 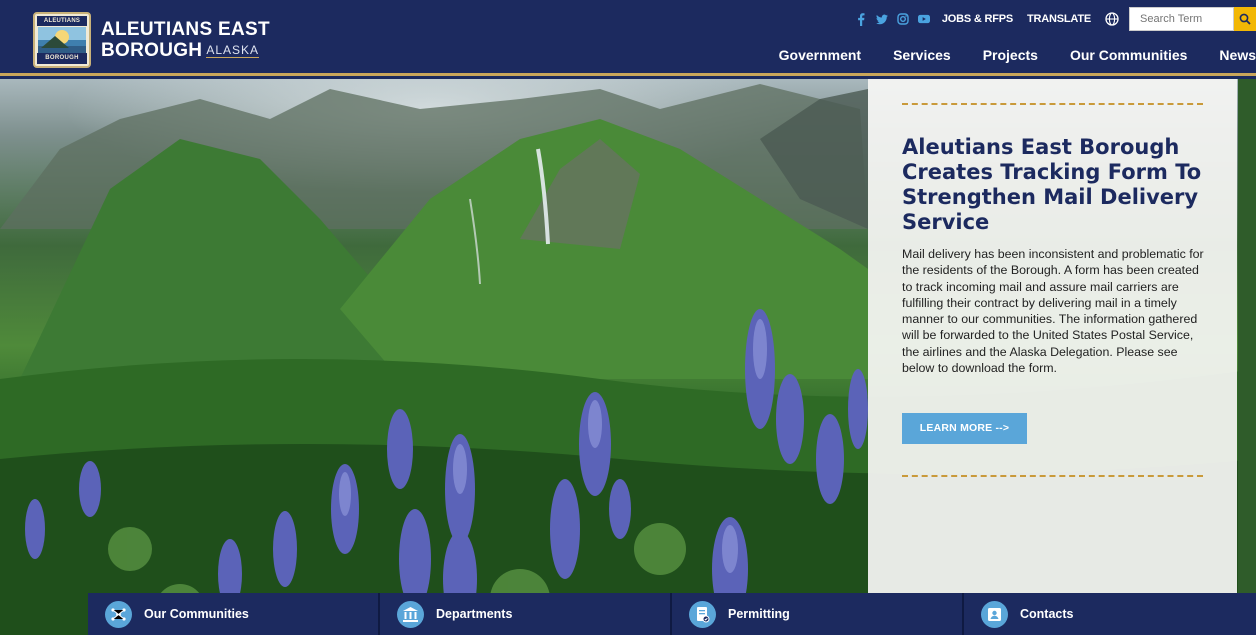 What do you see at coordinates (977, 19) in the screenshot?
I see `jobs-rfps-link: JOBS & RFPS` at bounding box center [977, 19].